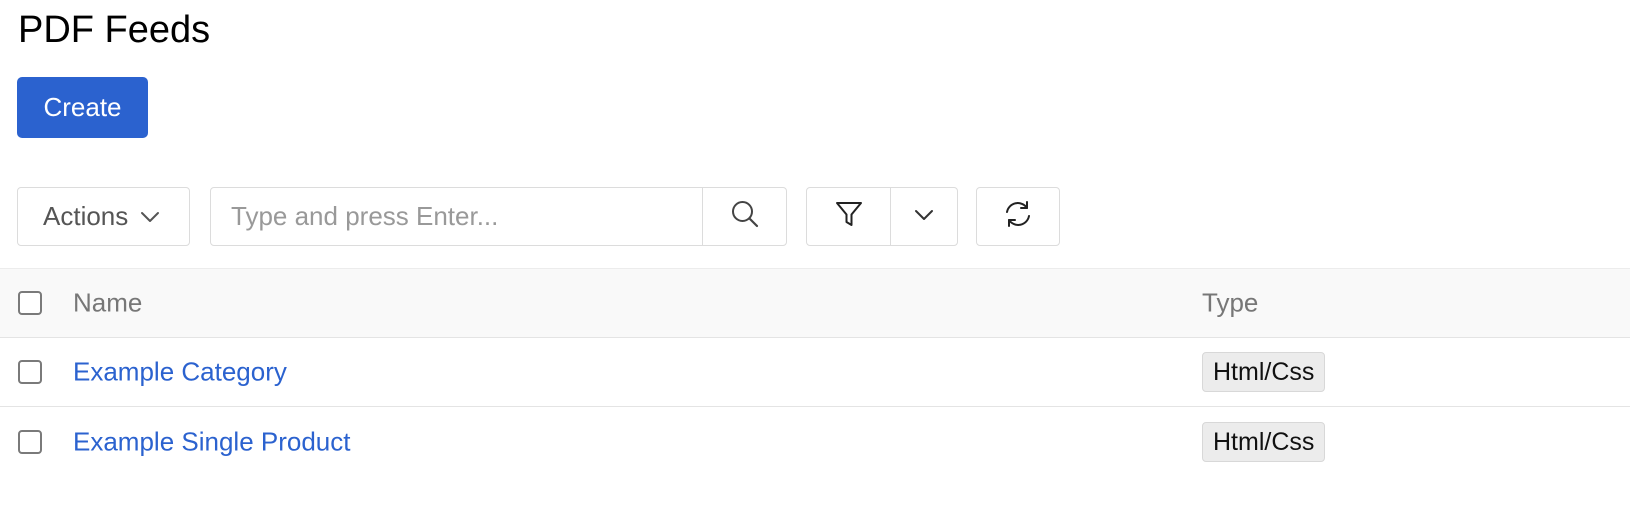  Describe the element at coordinates (107, 303) in the screenshot. I see `column-header-name: Name` at that location.